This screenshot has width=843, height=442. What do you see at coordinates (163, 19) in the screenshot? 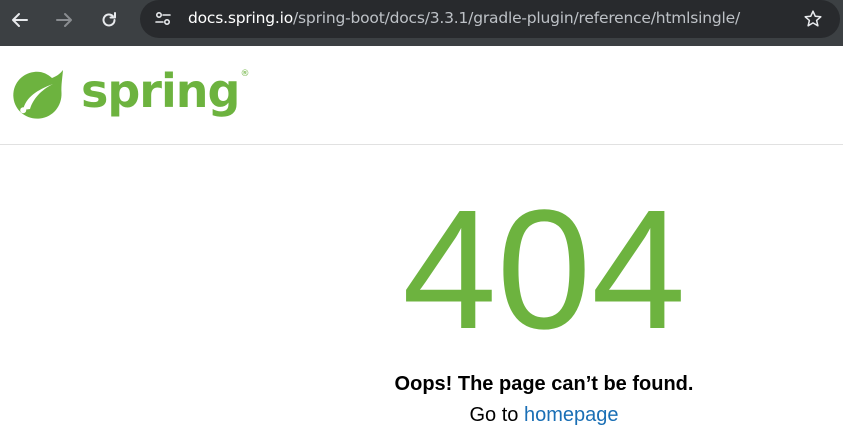
I see `site-info-icon` at bounding box center [163, 19].